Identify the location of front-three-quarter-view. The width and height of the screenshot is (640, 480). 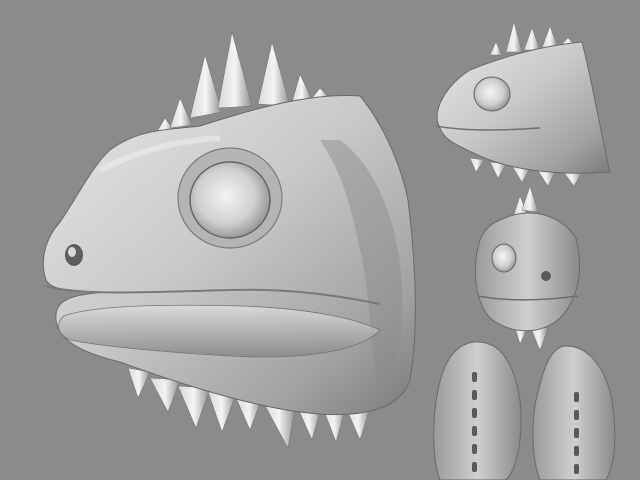
(527, 268).